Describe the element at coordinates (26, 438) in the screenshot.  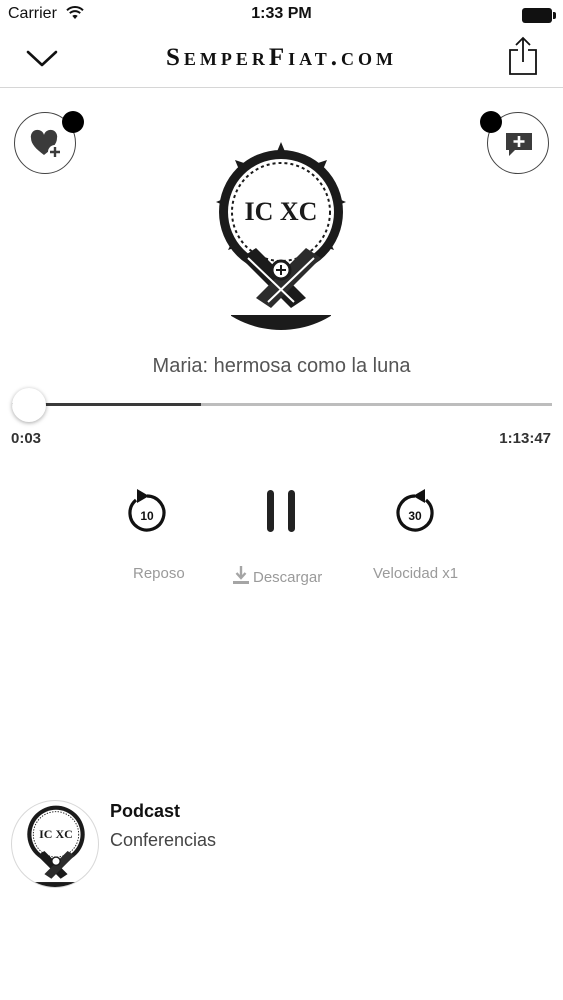
I see `time-elapsed: 0:03` at that location.